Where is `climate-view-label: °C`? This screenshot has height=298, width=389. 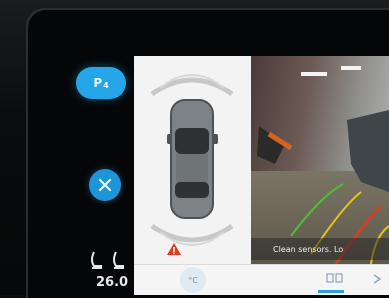
climate-view-label: °C is located at coordinates (193, 280).